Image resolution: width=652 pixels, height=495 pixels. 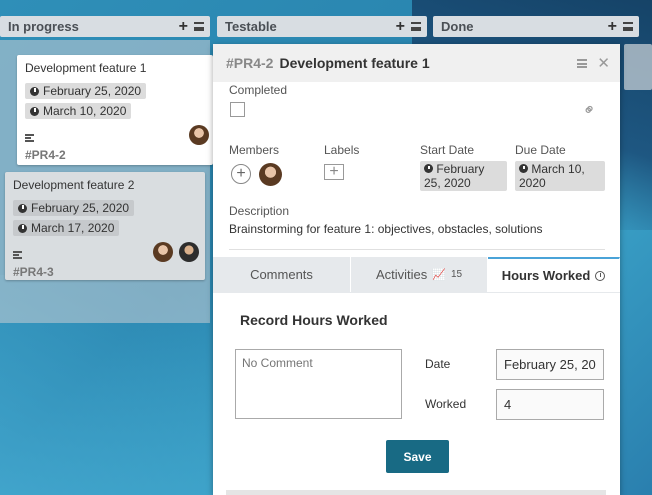 What do you see at coordinates (241, 174) in the screenshot?
I see `add-member-button: +` at bounding box center [241, 174].